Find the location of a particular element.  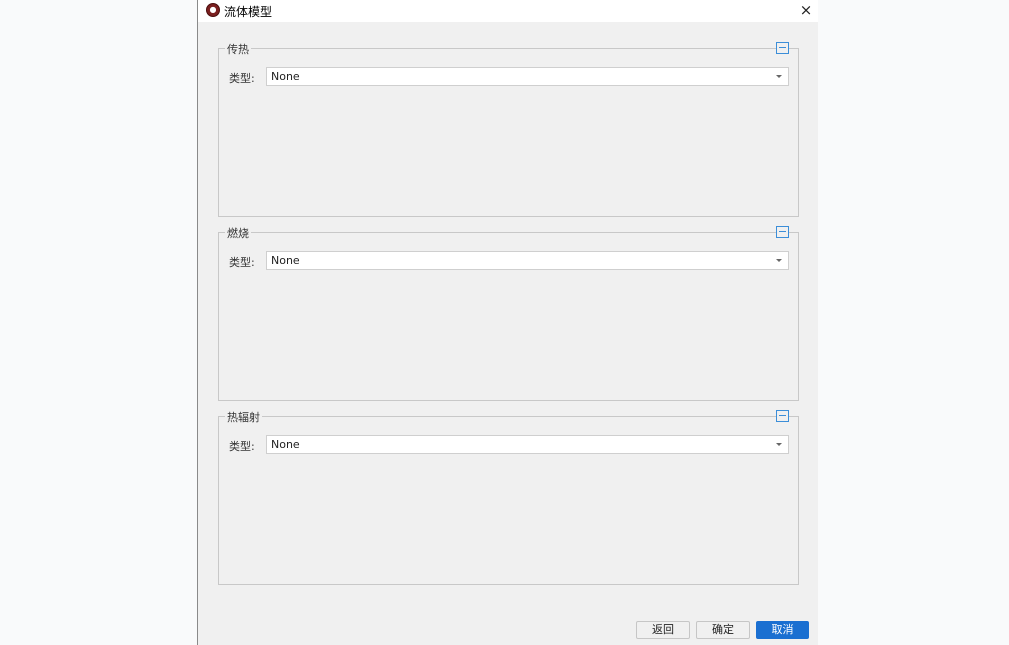

cancel-button: 取消 is located at coordinates (782, 630).